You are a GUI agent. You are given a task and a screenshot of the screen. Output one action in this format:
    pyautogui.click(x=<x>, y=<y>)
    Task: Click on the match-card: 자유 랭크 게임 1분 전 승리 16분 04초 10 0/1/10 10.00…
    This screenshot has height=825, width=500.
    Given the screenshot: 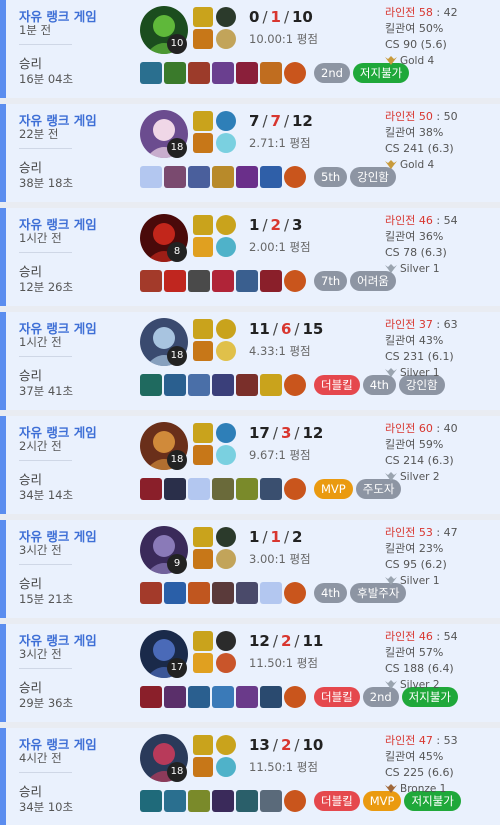 What is the action you would take?
    pyautogui.click(x=250, y=49)
    